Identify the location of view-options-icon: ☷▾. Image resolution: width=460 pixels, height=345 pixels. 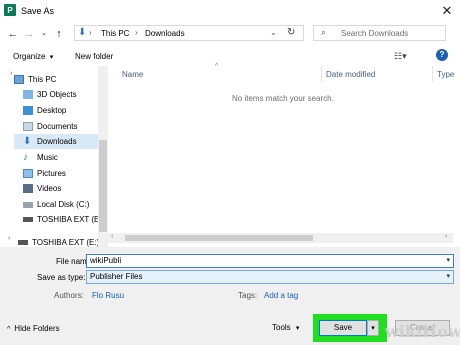
(400, 56).